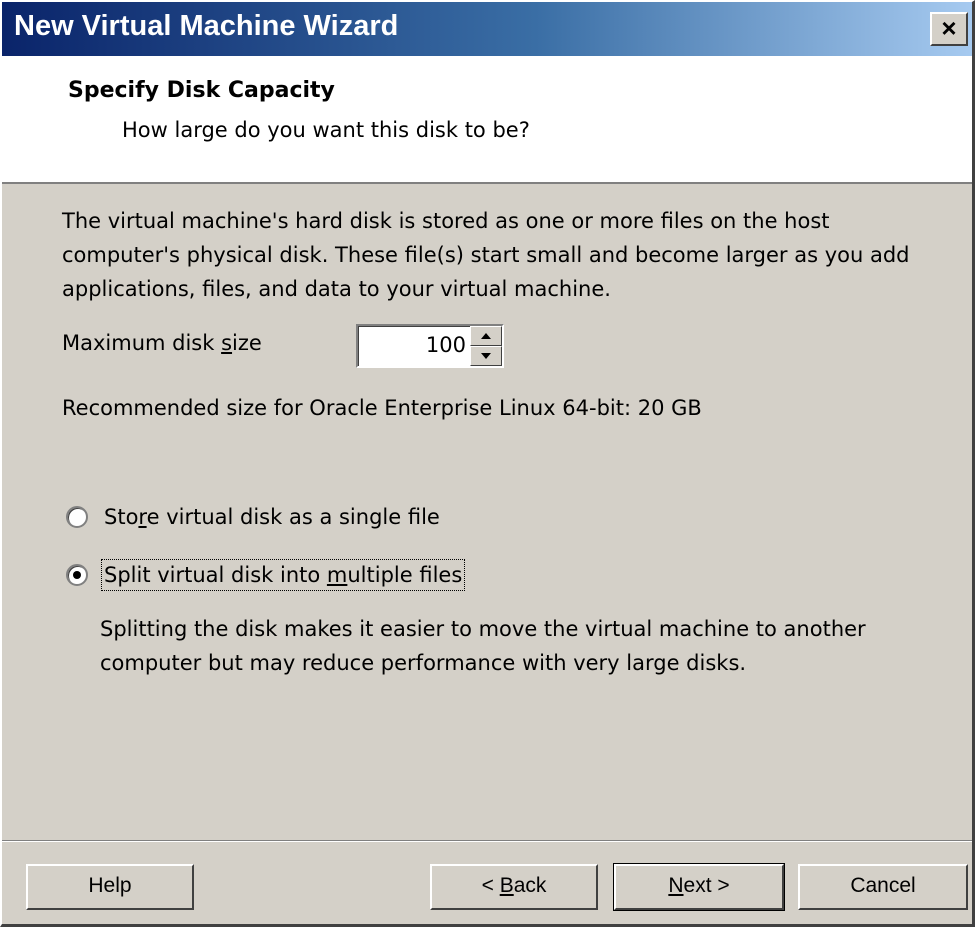 Image resolution: width=975 pixels, height=927 pixels. I want to click on next-button: Next >, so click(699, 887).